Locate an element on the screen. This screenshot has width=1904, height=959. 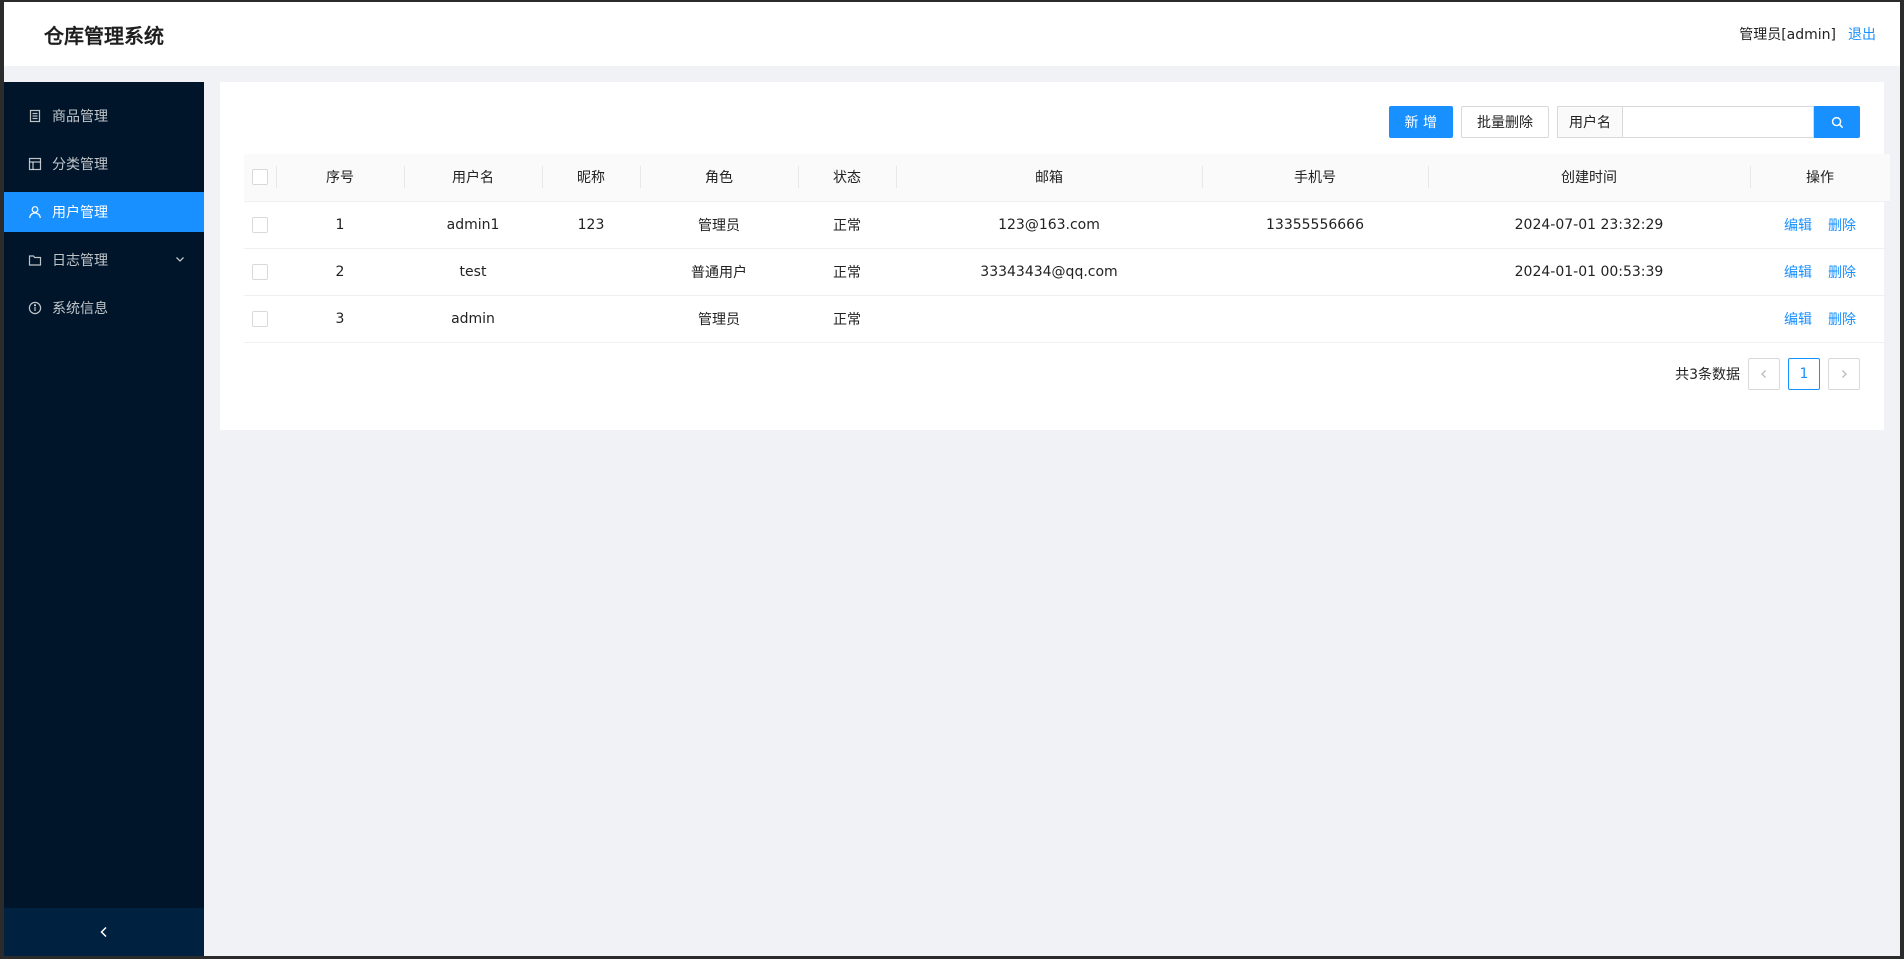
search-group: 用户名 is located at coordinates (1708, 122).